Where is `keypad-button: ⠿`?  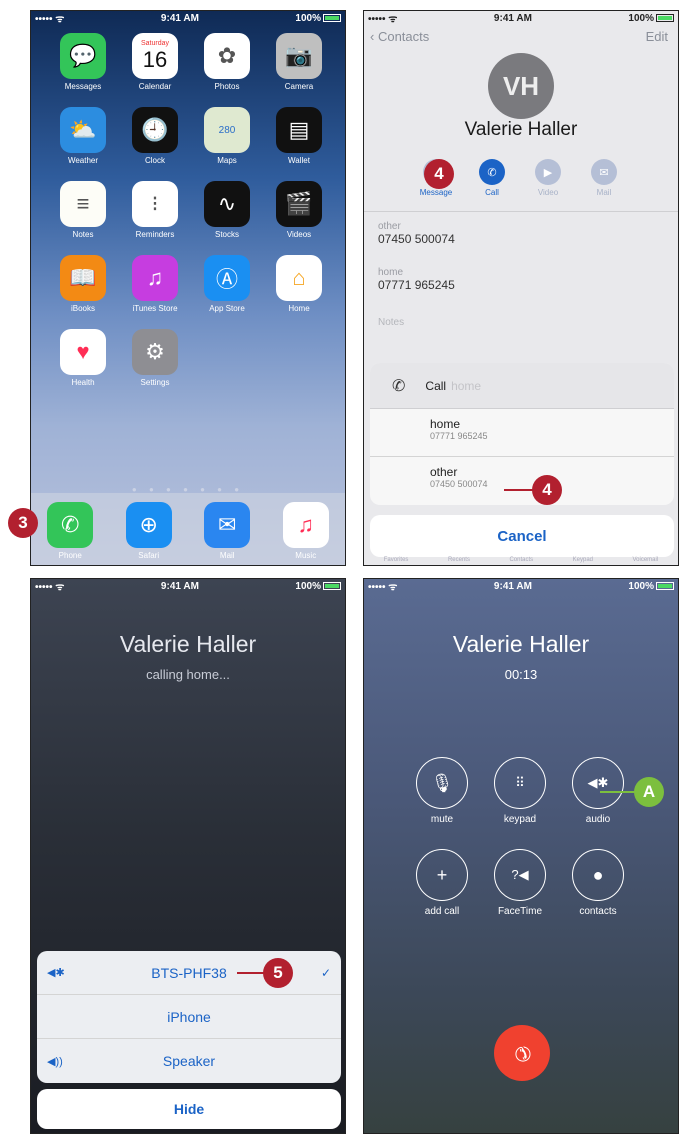 keypad-button: ⠿ is located at coordinates (520, 783).